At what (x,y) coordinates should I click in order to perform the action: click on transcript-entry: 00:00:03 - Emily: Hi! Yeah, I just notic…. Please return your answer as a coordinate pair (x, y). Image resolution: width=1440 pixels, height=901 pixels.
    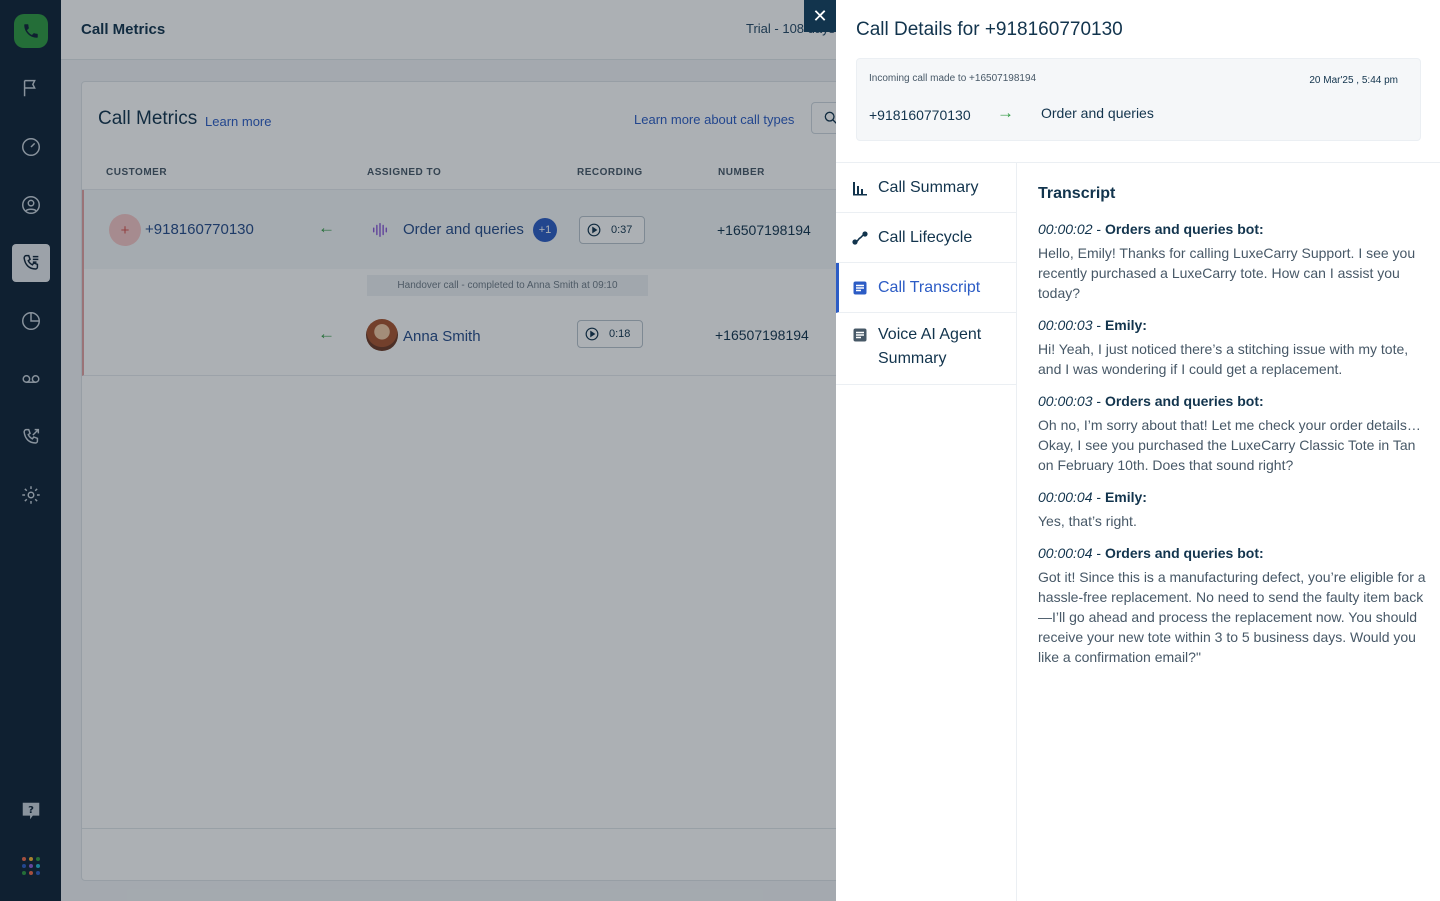
    Looking at the image, I should click on (1234, 348).